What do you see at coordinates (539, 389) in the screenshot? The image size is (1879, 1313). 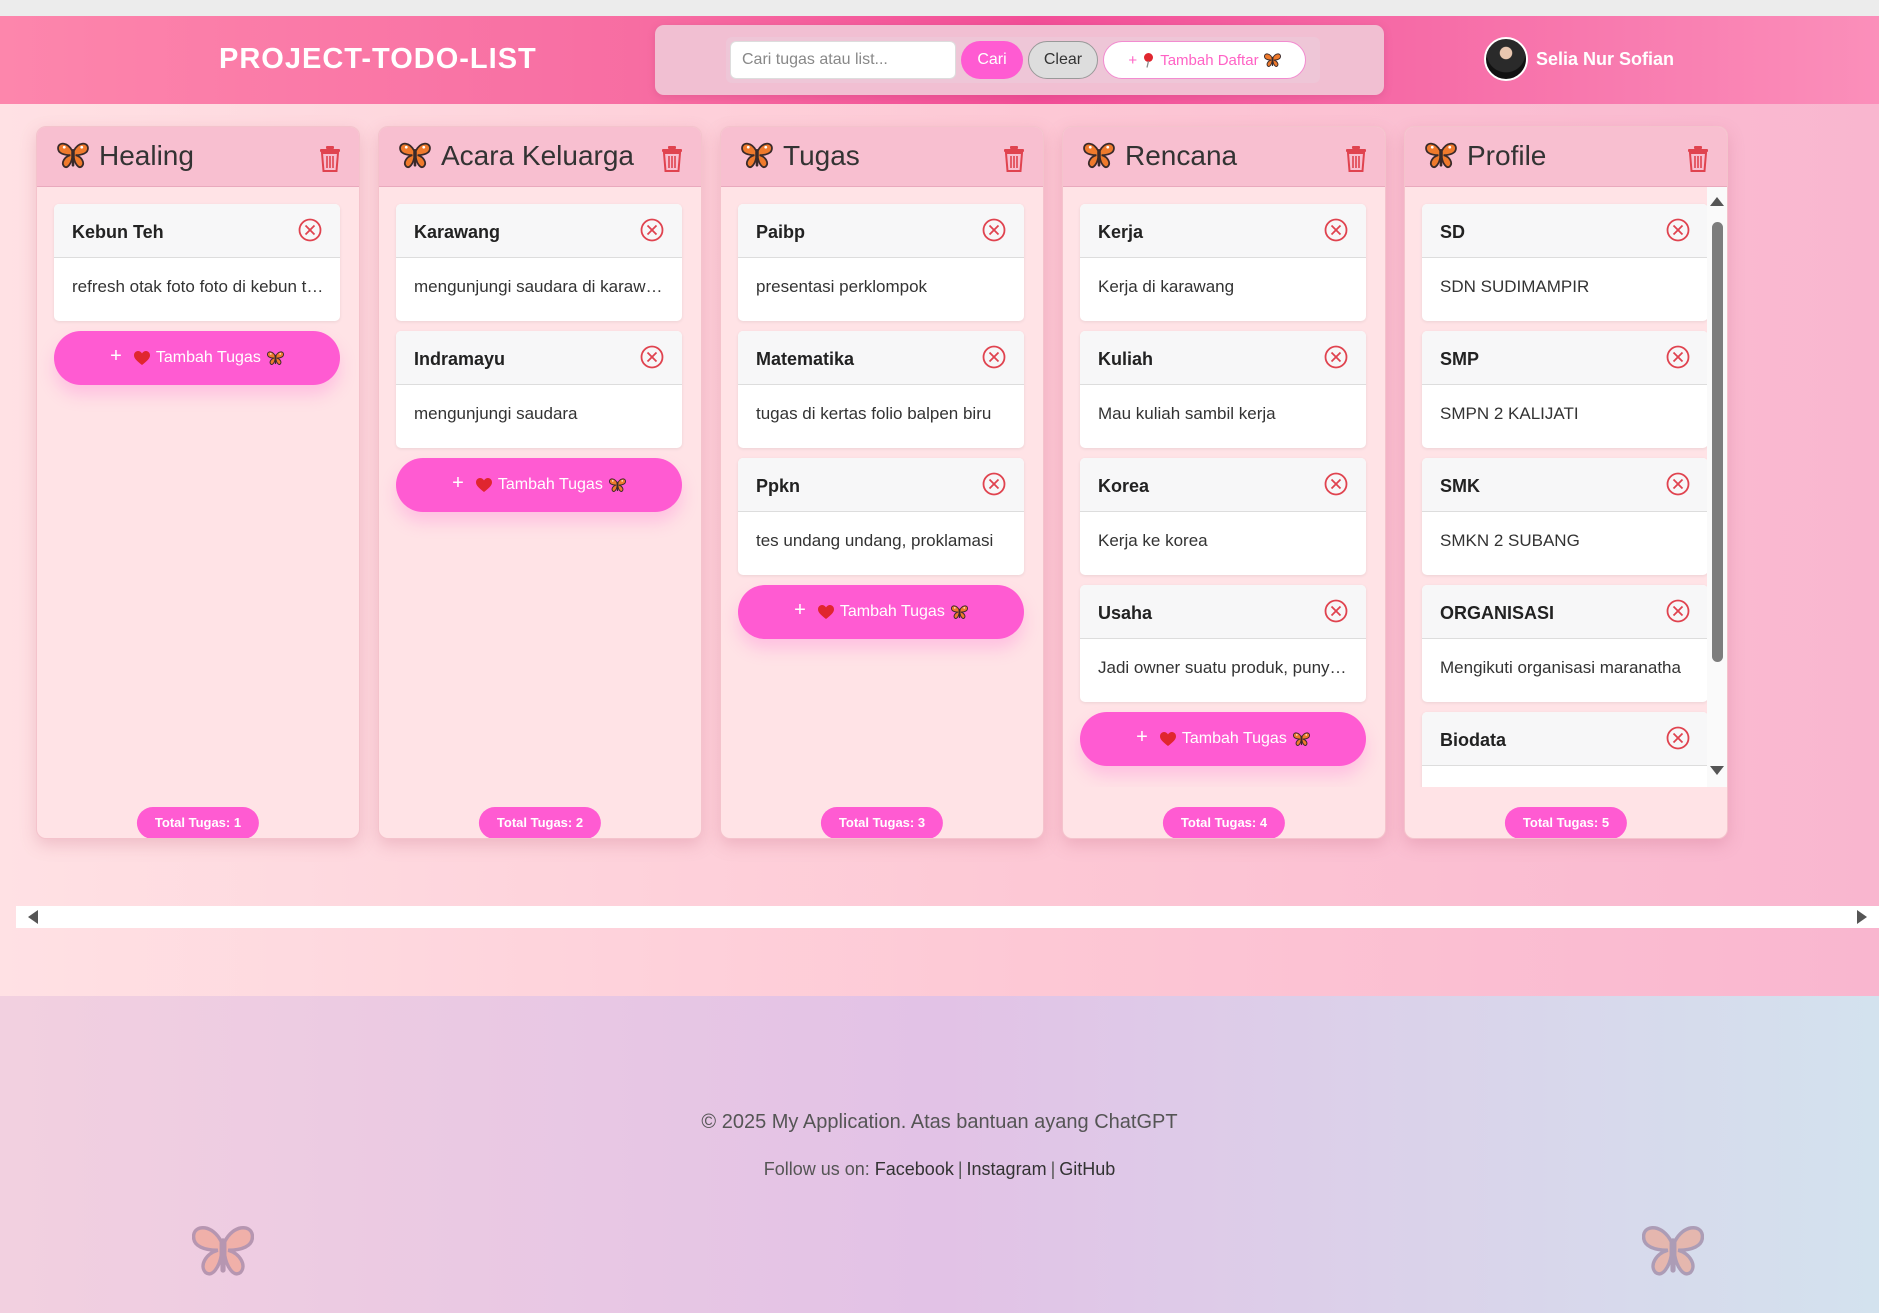 I see `task-card: Indramayu mengunjungi saudara` at bounding box center [539, 389].